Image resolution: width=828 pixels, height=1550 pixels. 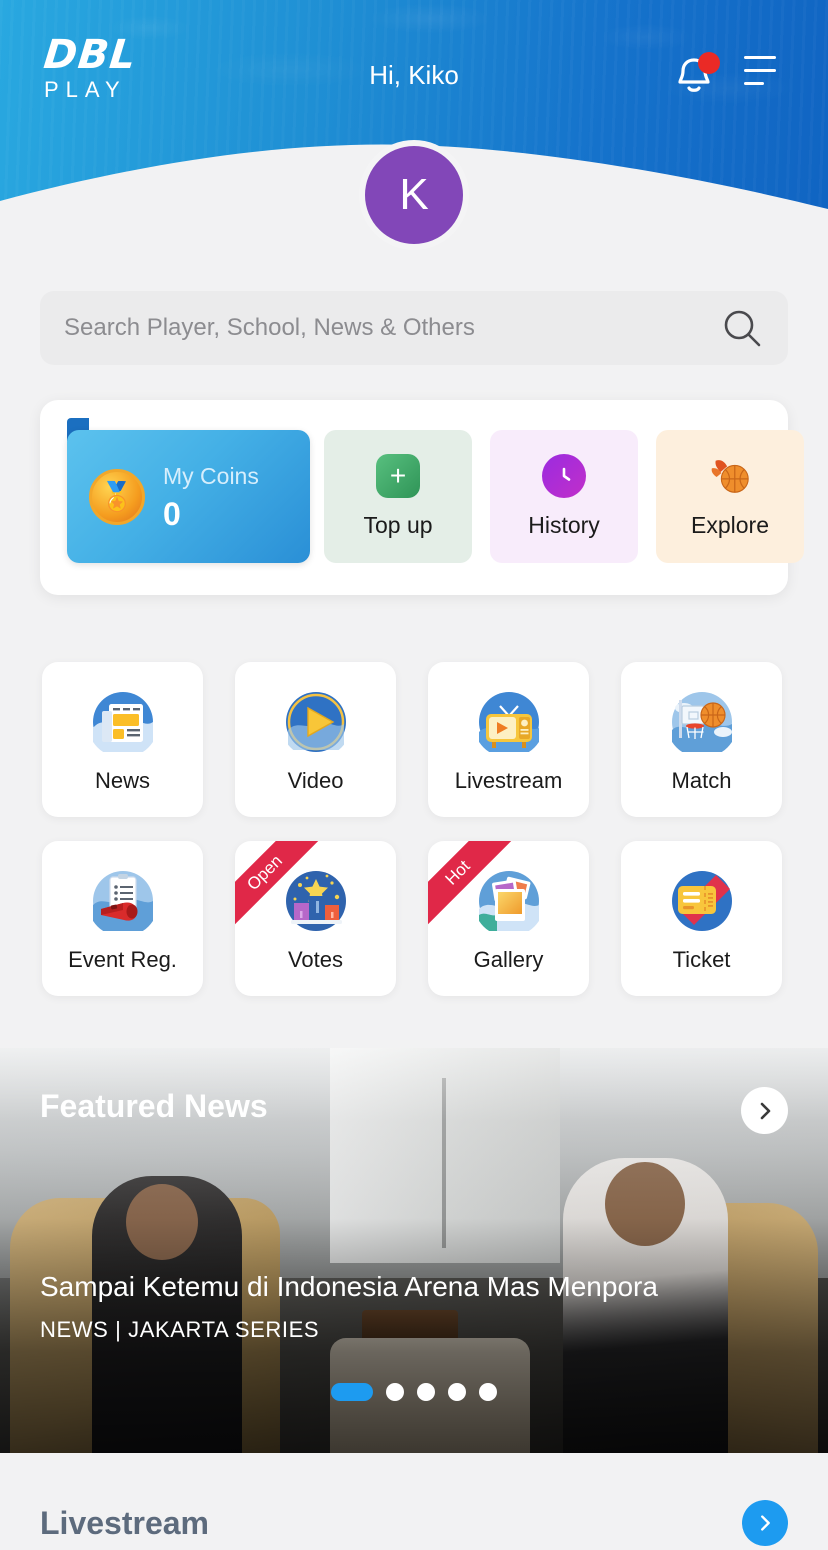 What do you see at coordinates (315, 780) in the screenshot?
I see `menu-tile-label: Video` at bounding box center [315, 780].